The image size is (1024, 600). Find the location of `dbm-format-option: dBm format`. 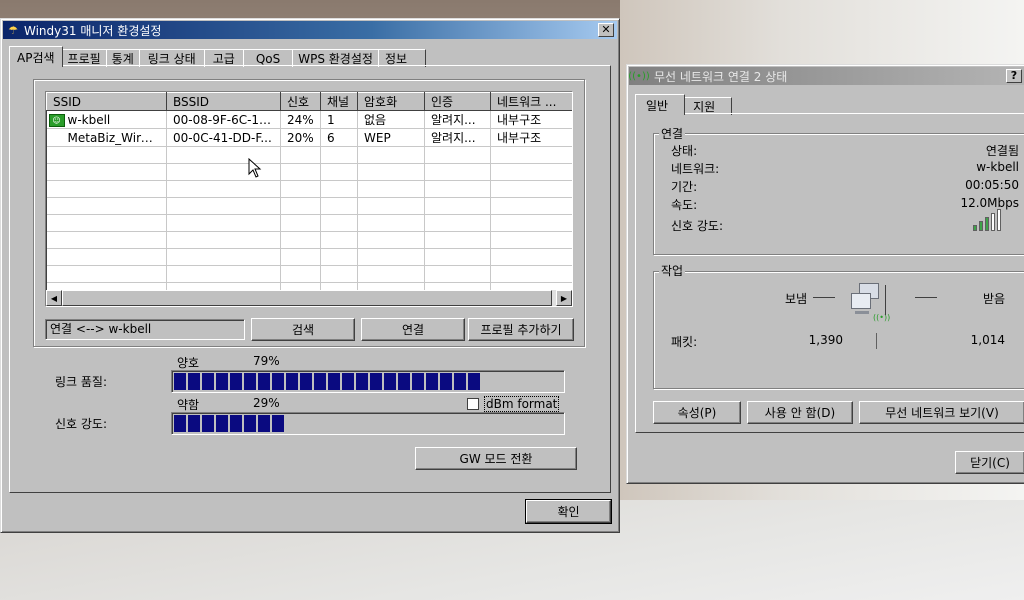

dbm-format-option: dBm format is located at coordinates (513, 404).